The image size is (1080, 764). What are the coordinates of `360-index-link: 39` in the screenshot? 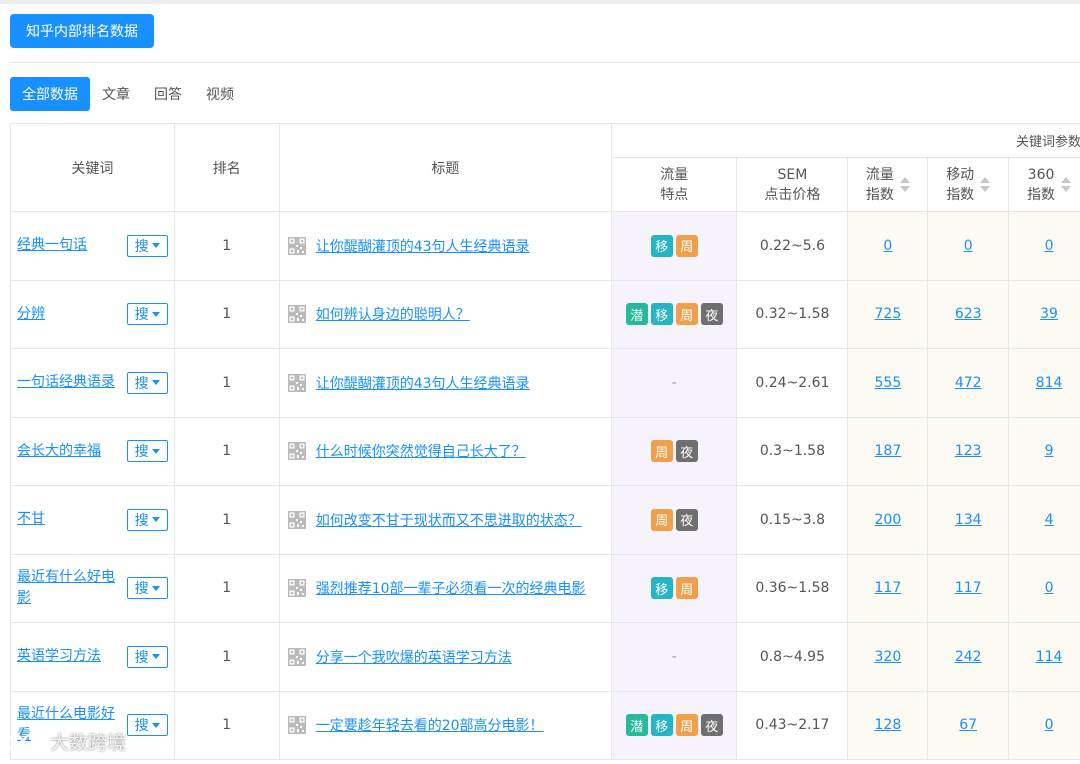 It's located at (1049, 314).